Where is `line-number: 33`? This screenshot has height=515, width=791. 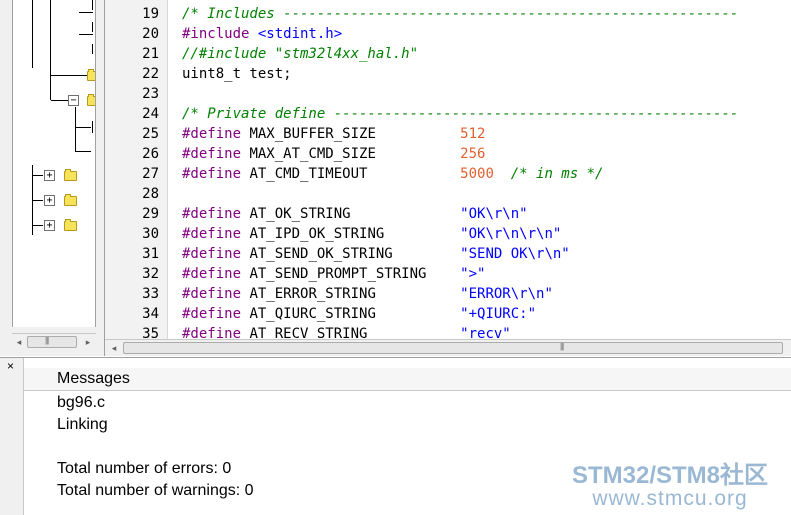
line-number: 33 is located at coordinates (150, 294).